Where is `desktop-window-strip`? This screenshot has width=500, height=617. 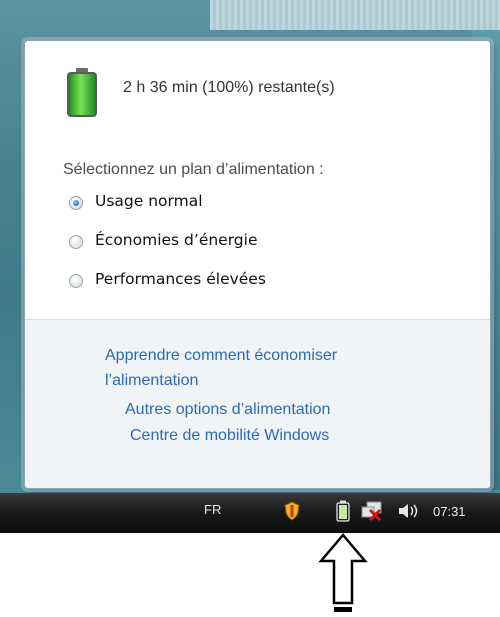 desktop-window-strip is located at coordinates (355, 15).